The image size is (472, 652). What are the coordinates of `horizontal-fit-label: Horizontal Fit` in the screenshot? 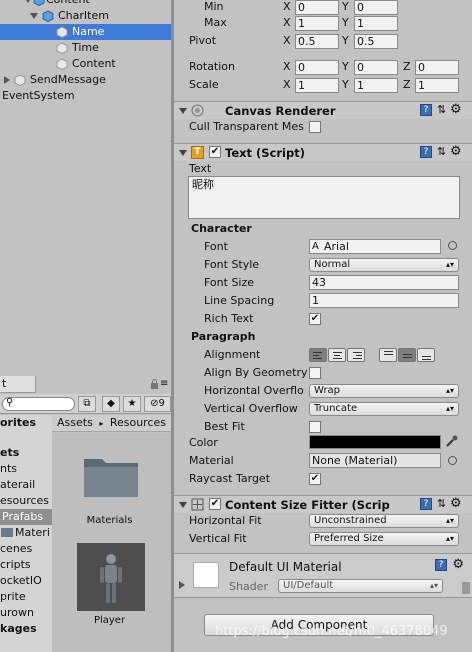 It's located at (225, 520).